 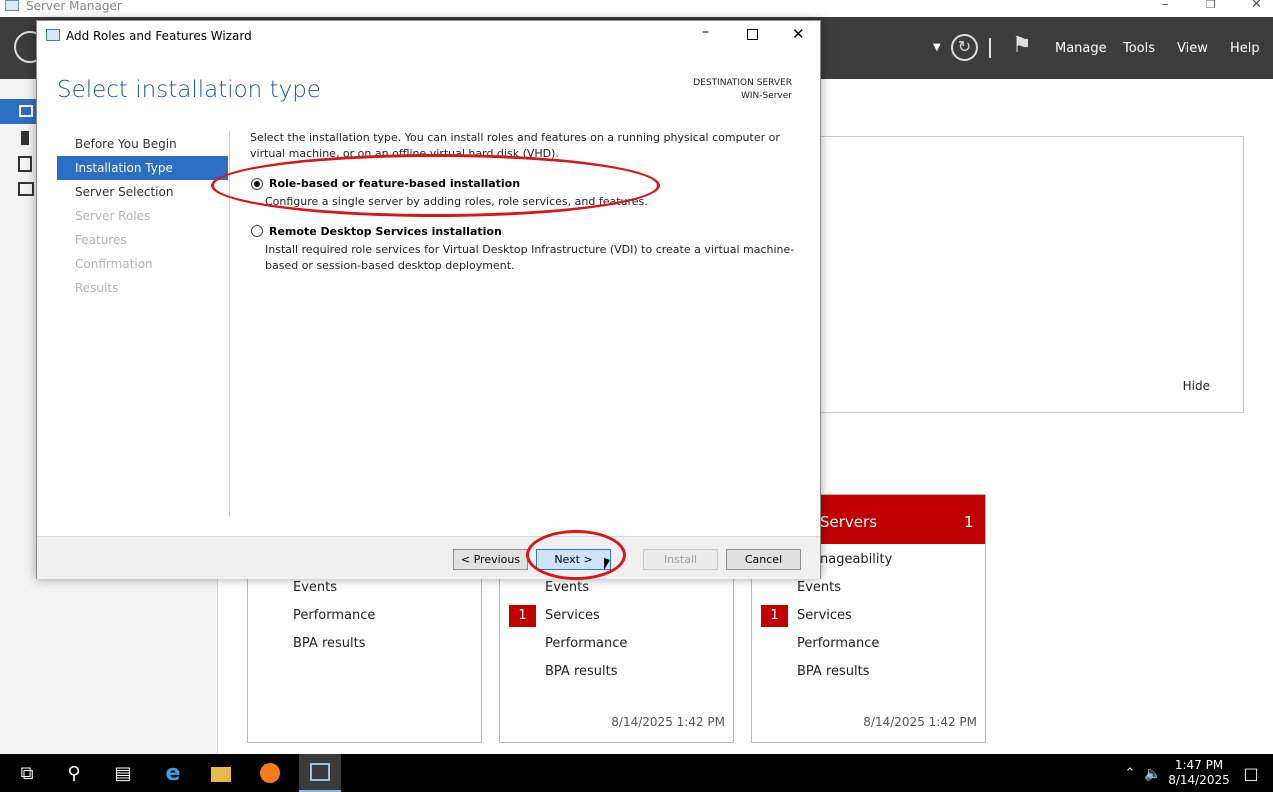 I want to click on wizard-footer: < Previous Next > Install Cancel, so click(x=428, y=557).